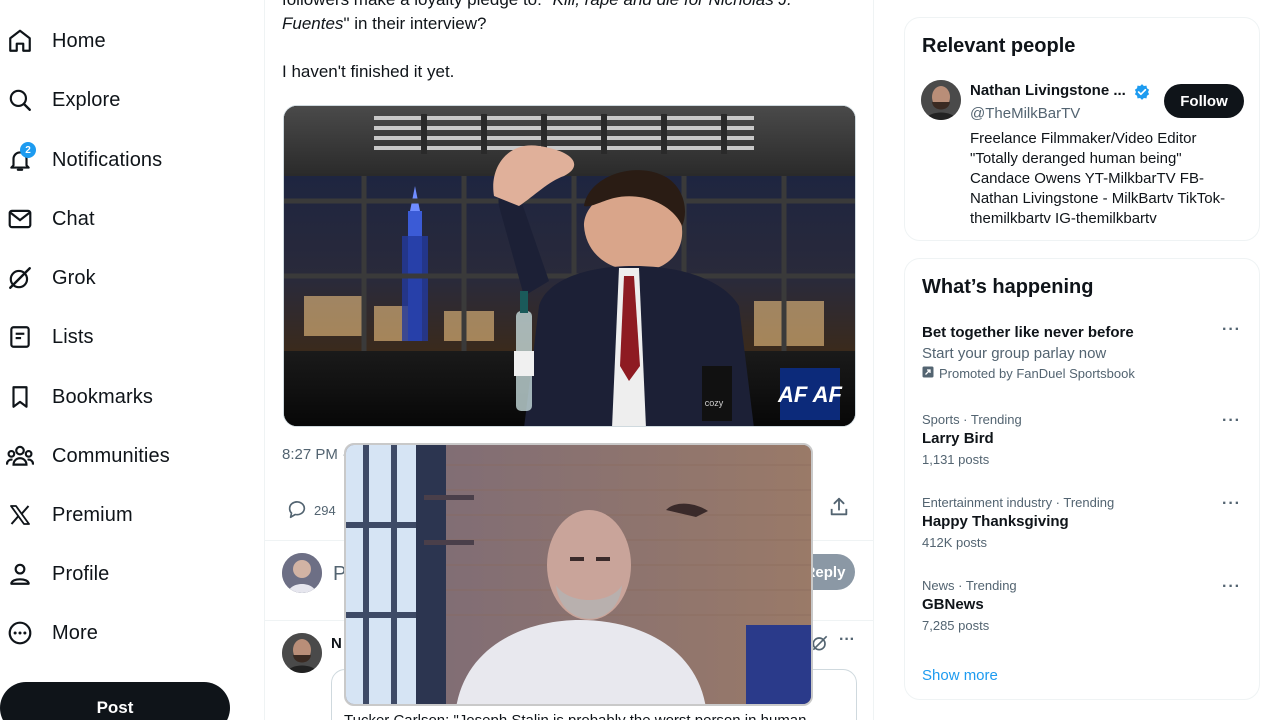 The height and width of the screenshot is (720, 1280). What do you see at coordinates (302, 573) in the screenshot?
I see `my-avatar` at bounding box center [302, 573].